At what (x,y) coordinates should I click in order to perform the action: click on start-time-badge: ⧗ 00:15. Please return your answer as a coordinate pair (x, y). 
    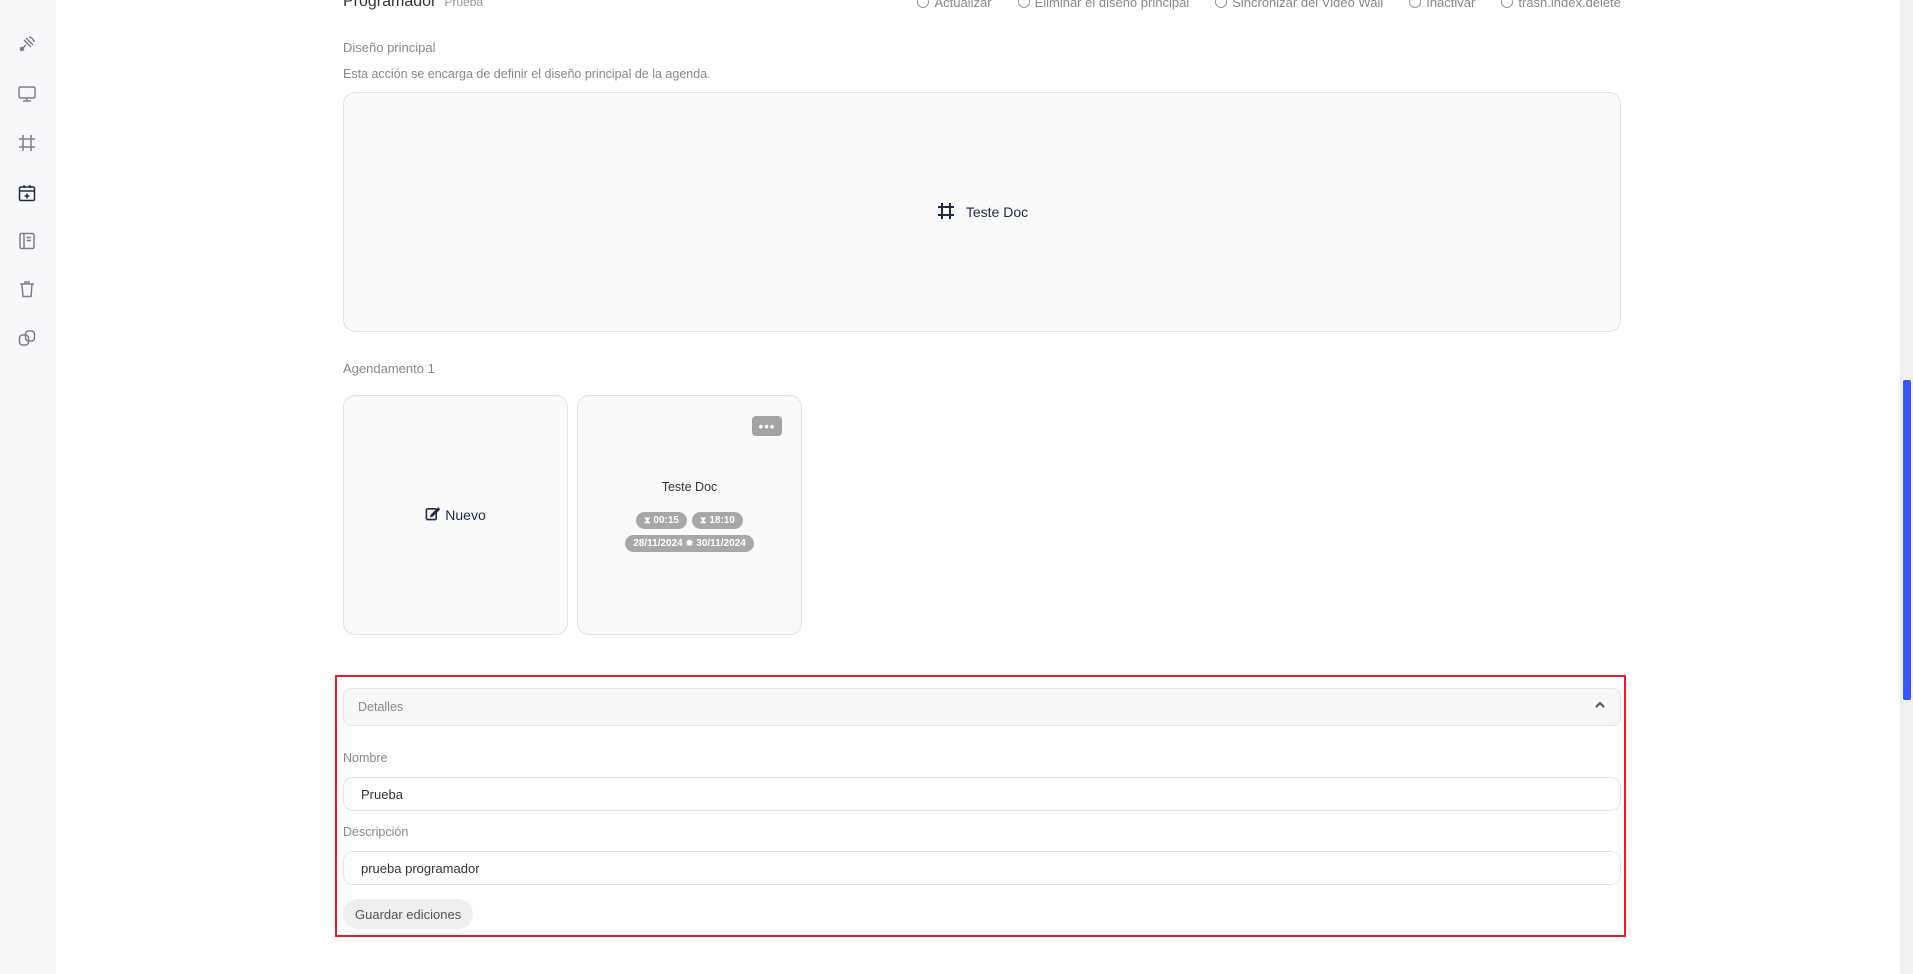
    Looking at the image, I should click on (661, 520).